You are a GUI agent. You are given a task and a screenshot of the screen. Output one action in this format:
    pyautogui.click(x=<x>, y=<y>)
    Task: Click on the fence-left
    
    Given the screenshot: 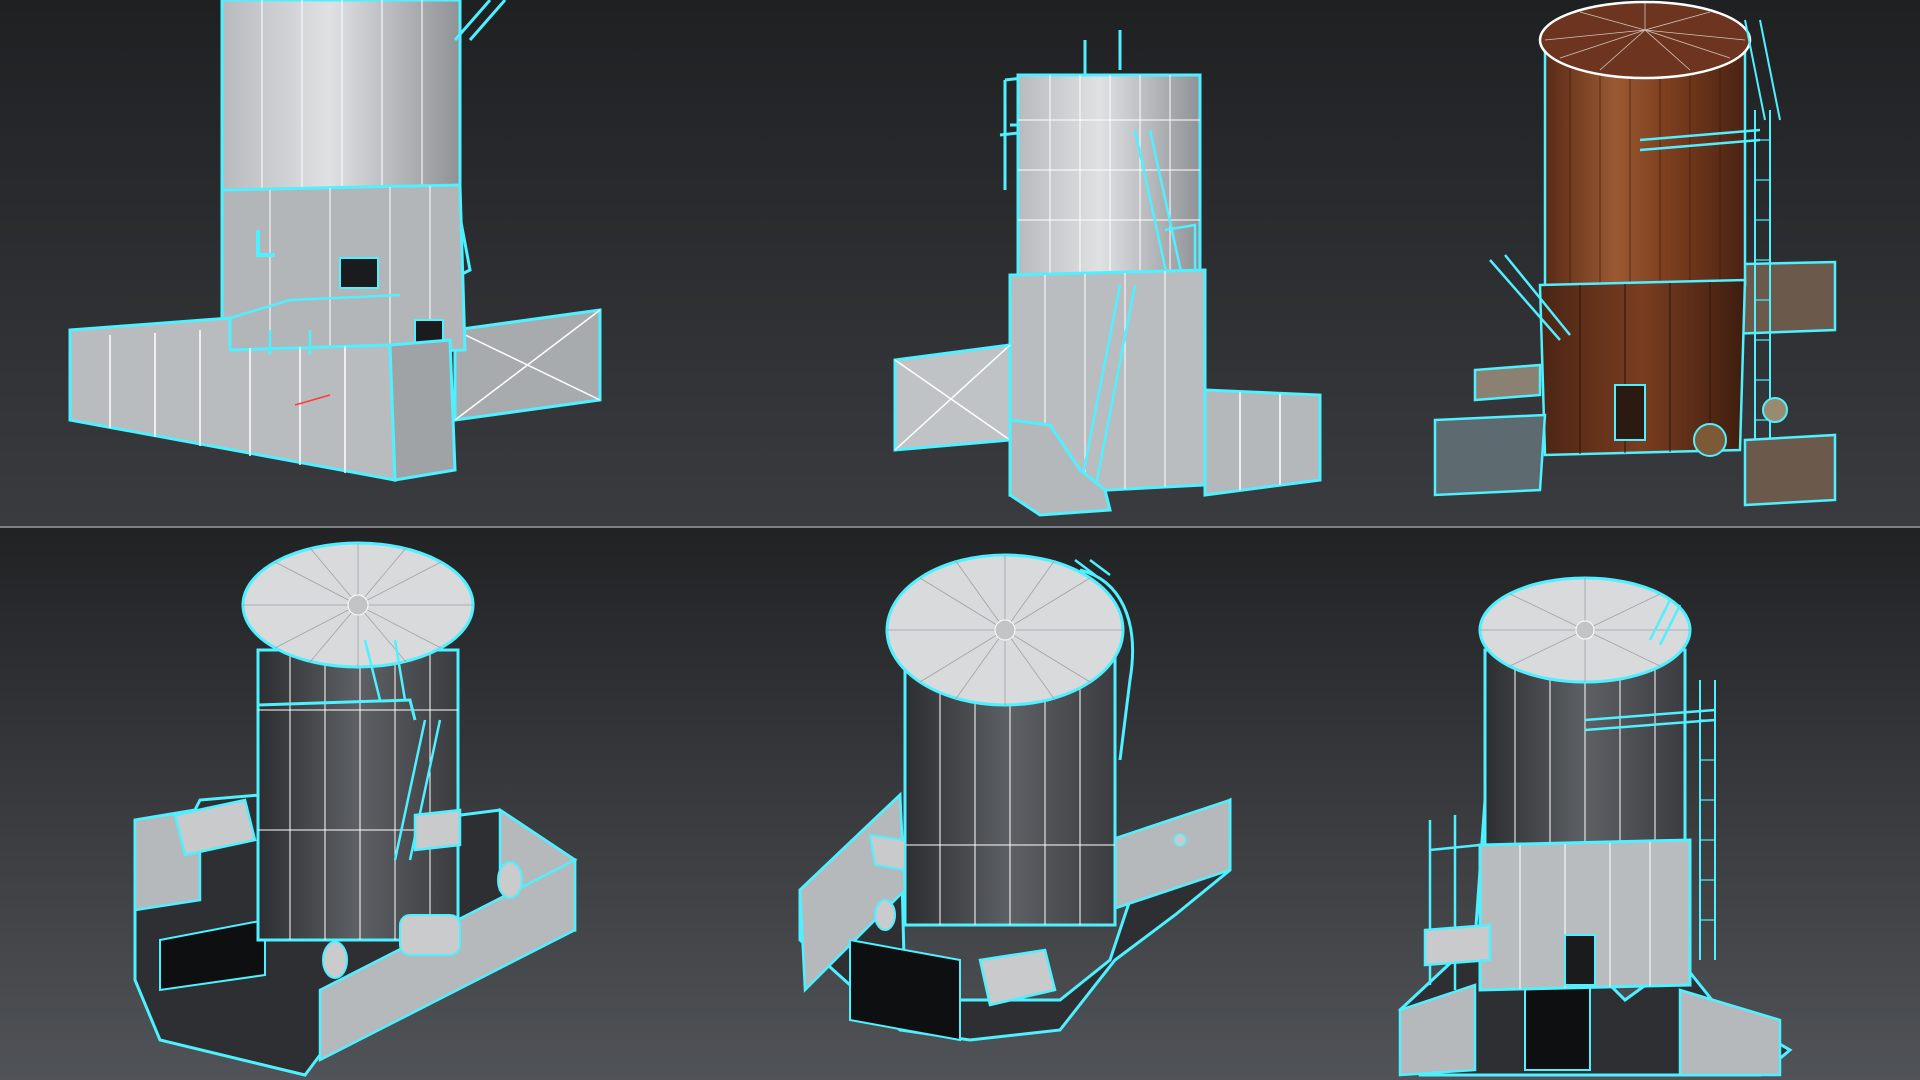 What is the action you would take?
    pyautogui.click(x=1490, y=455)
    